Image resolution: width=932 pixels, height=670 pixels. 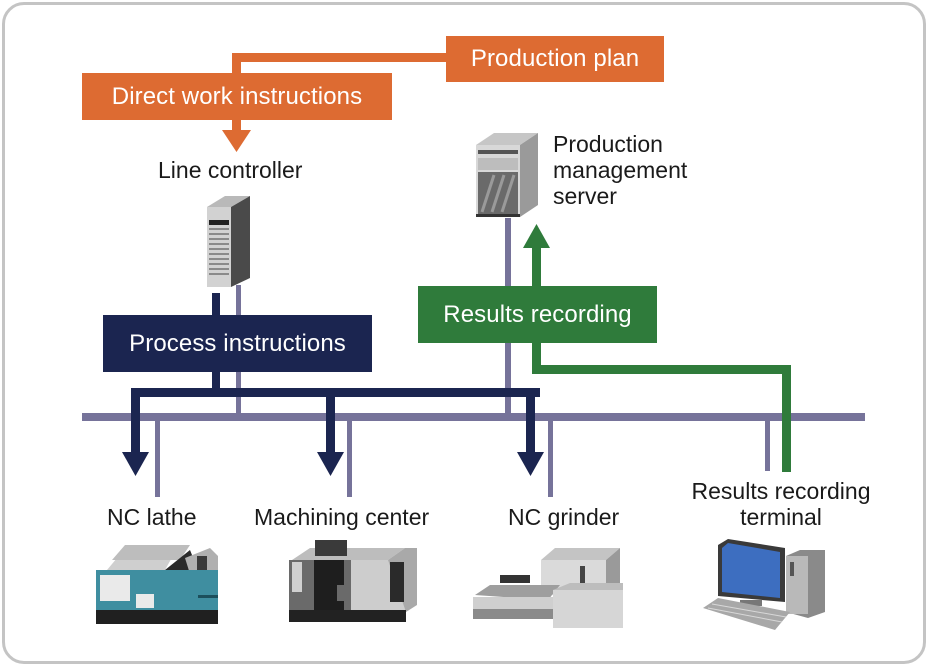 I want to click on process-instructions-text: Process instructions, so click(x=237, y=343).